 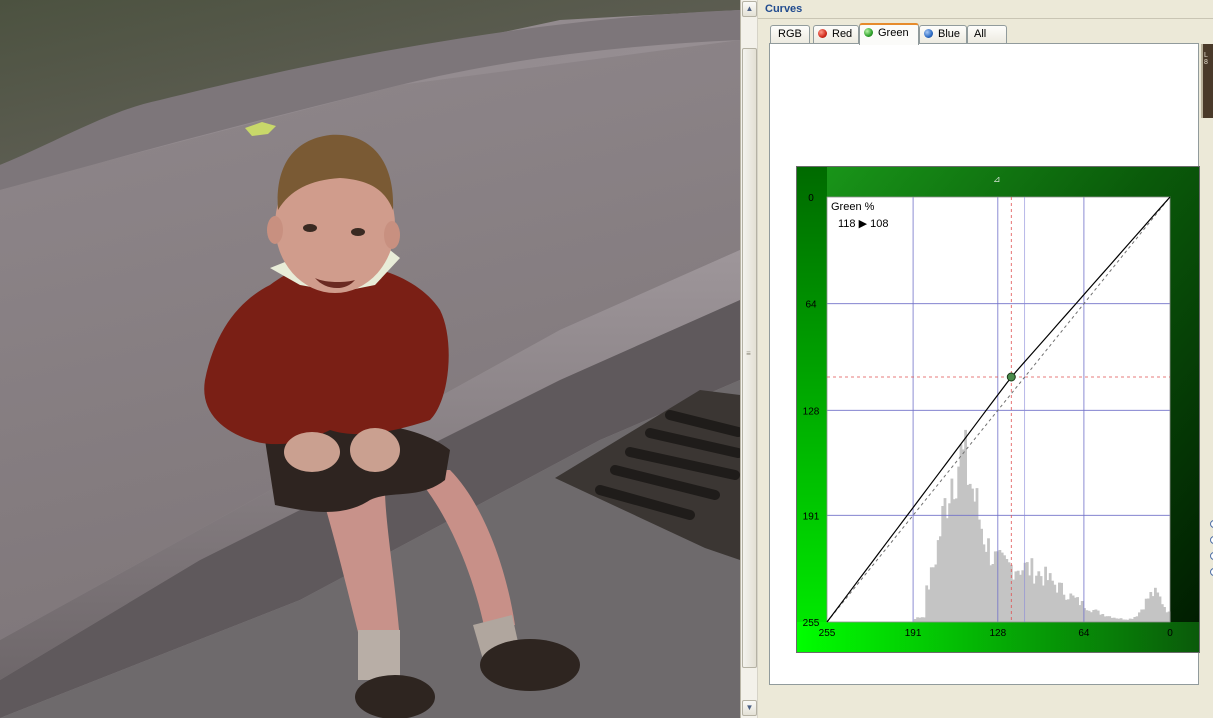 What do you see at coordinates (784, 9) in the screenshot?
I see `panel-title: Curves` at bounding box center [784, 9].